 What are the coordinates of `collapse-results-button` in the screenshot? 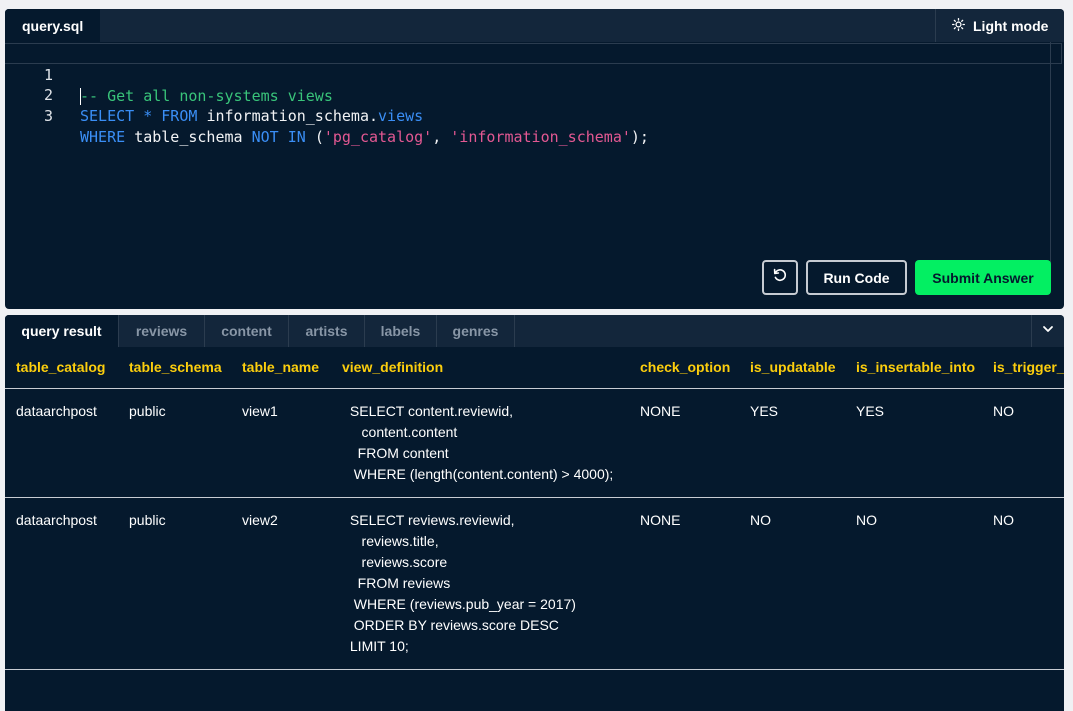 It's located at (1047, 331).